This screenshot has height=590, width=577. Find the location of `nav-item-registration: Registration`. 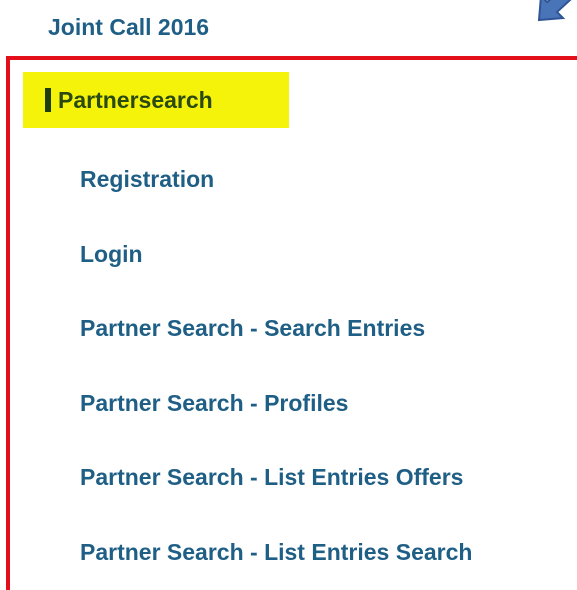

nav-item-registration: Registration is located at coordinates (147, 179).